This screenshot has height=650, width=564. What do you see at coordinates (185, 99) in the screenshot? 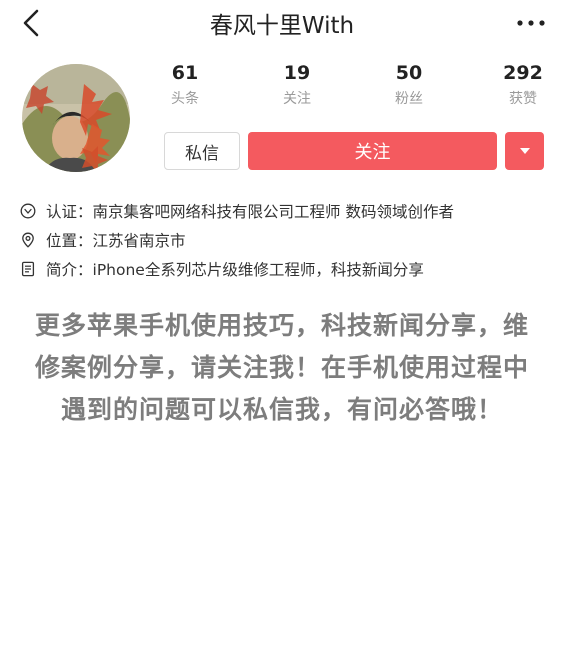
I see `stat-label: 头条` at bounding box center [185, 99].